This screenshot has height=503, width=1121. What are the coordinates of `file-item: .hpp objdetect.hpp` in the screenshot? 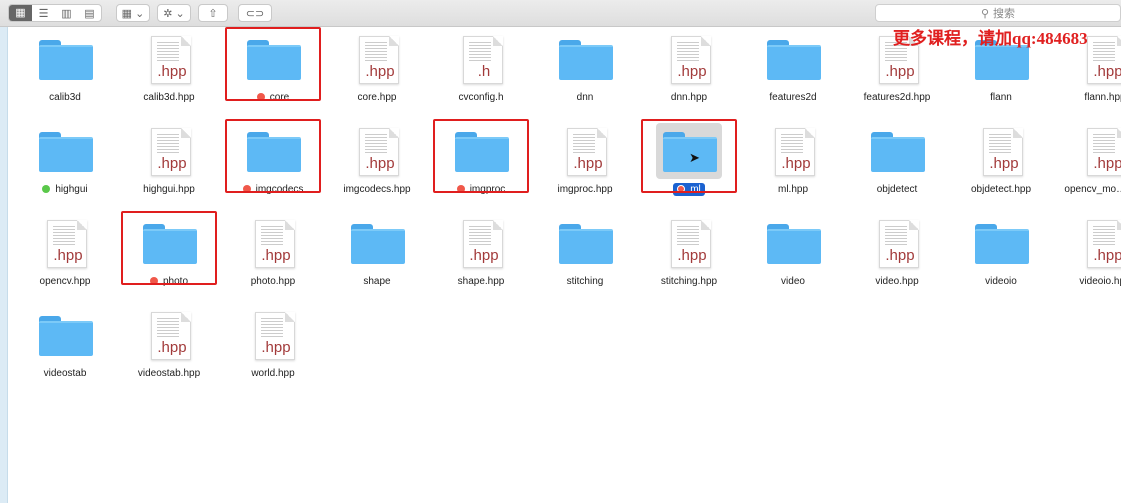 It's located at (1001, 166).